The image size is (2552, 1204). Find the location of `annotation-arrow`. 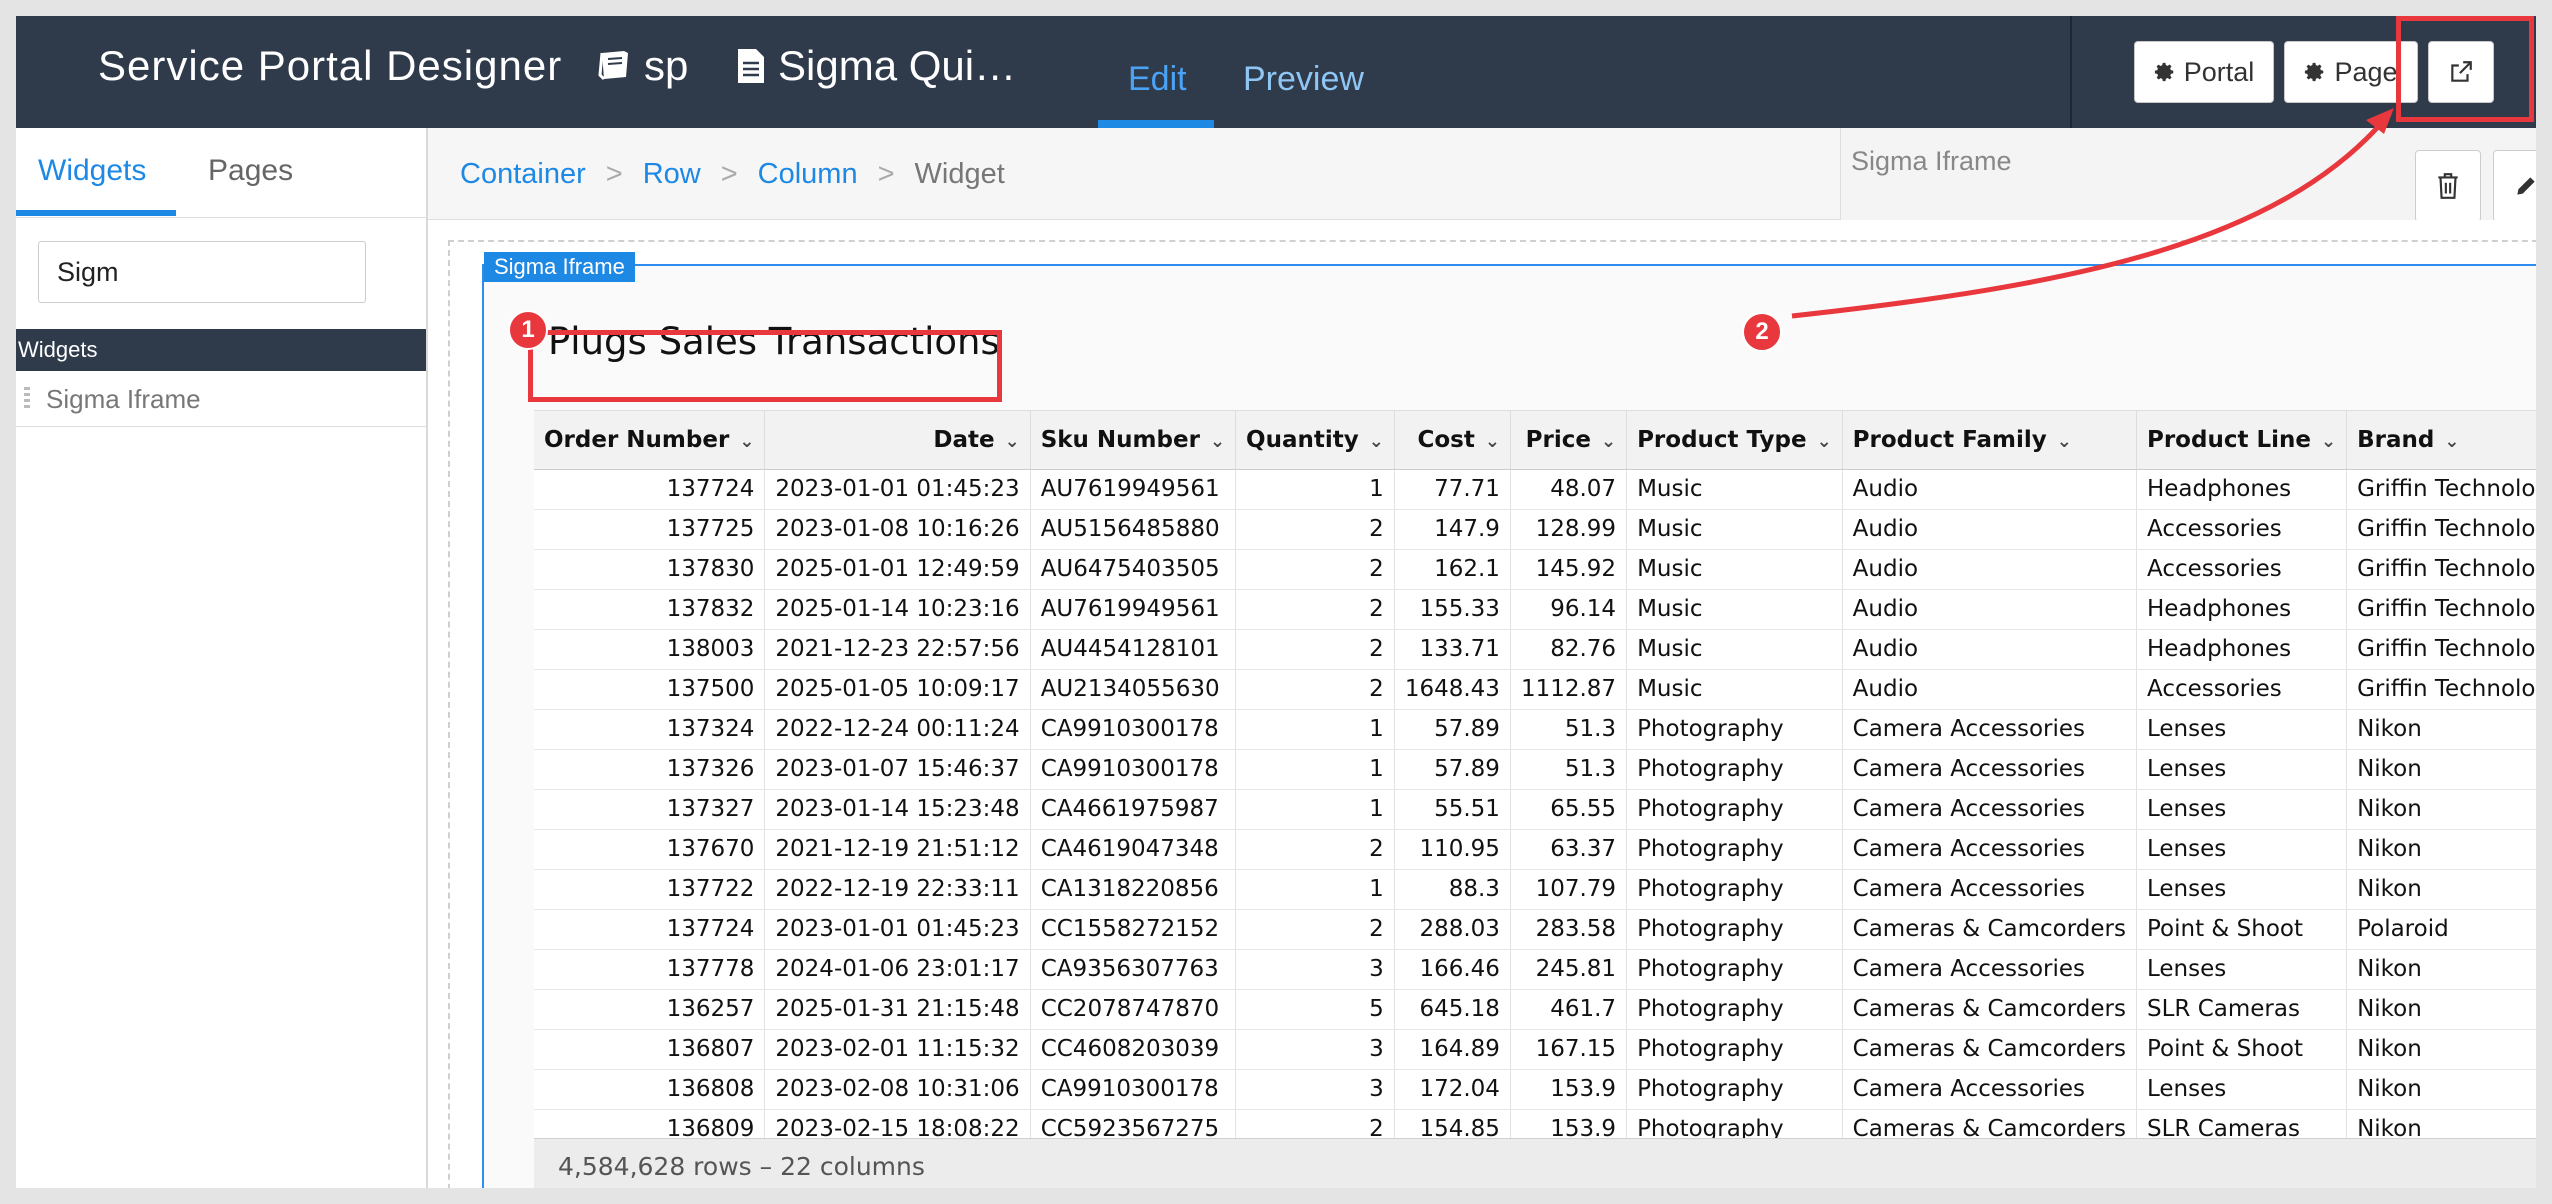

annotation-arrow is located at coordinates (2092, 213).